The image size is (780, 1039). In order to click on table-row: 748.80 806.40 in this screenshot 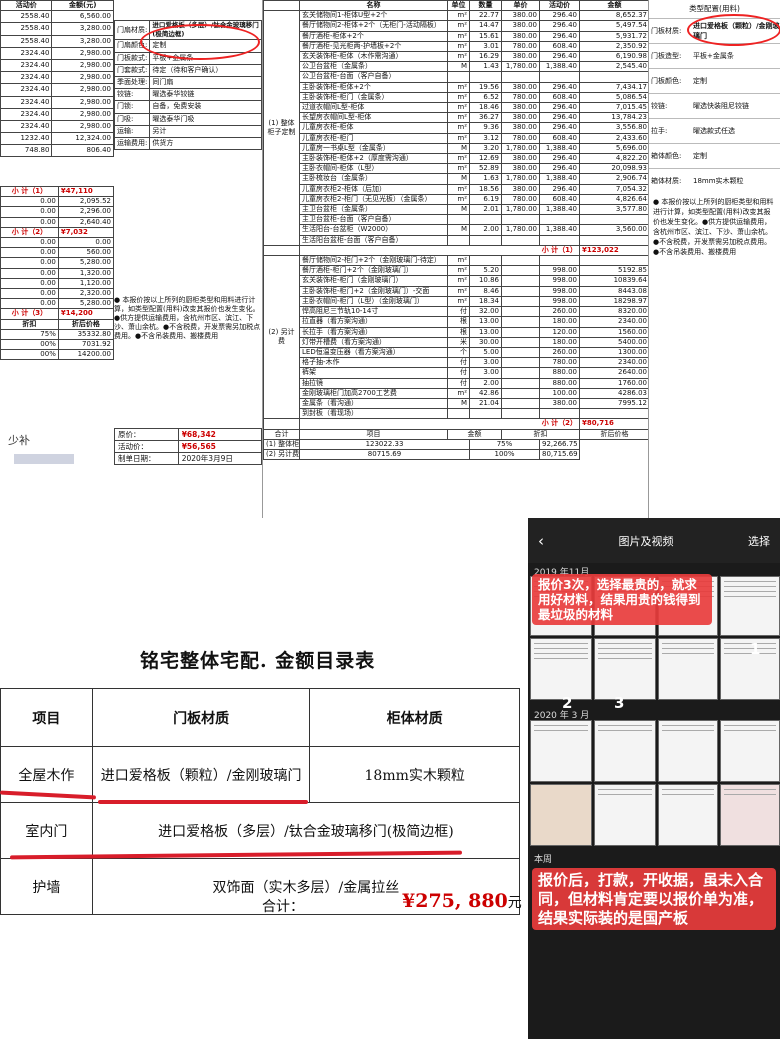, I will do `click(57, 151)`.